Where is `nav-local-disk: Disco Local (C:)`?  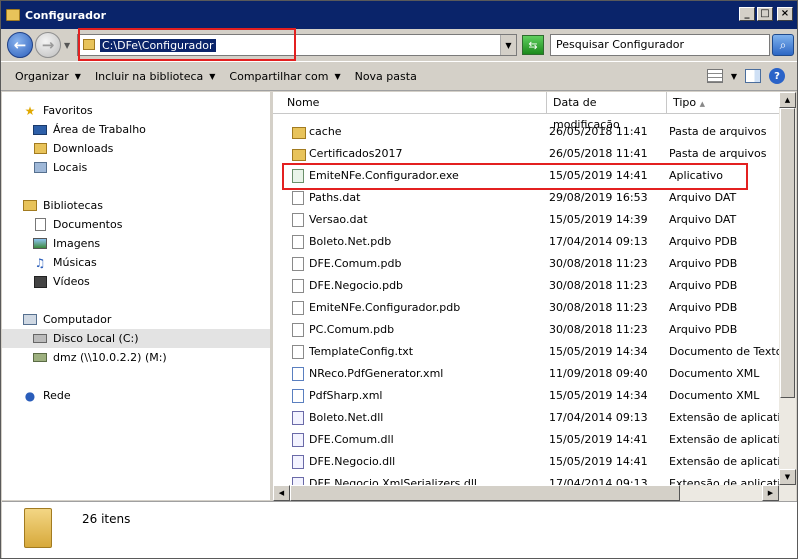 nav-local-disk: Disco Local (C:) is located at coordinates (136, 338).